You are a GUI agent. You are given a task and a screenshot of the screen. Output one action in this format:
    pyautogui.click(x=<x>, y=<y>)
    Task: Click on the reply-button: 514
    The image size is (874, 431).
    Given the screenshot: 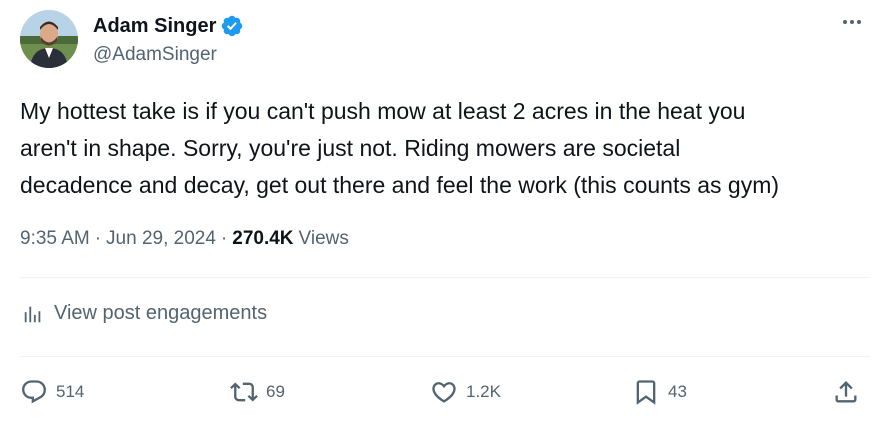 What is the action you would take?
    pyautogui.click(x=52, y=392)
    